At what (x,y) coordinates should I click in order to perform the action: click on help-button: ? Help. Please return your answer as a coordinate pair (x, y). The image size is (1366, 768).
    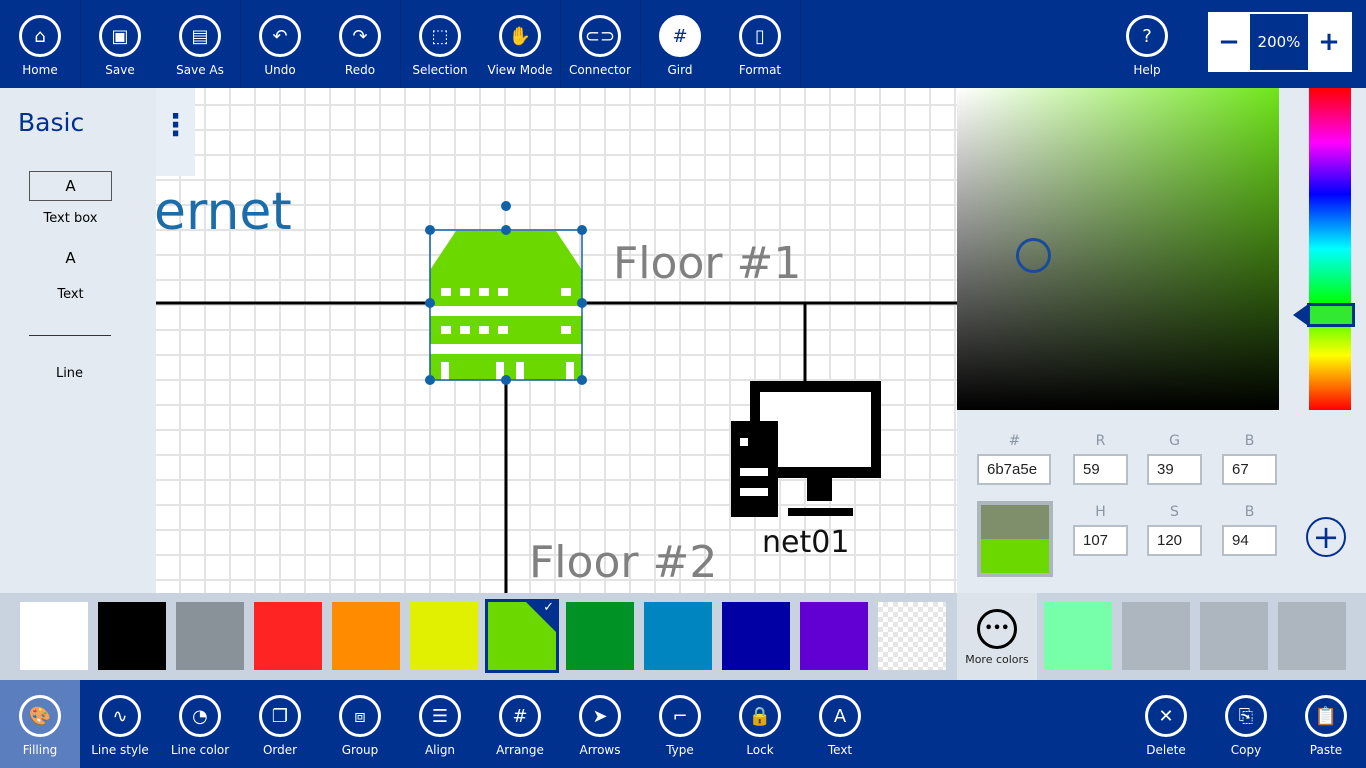
    Looking at the image, I should click on (1147, 44).